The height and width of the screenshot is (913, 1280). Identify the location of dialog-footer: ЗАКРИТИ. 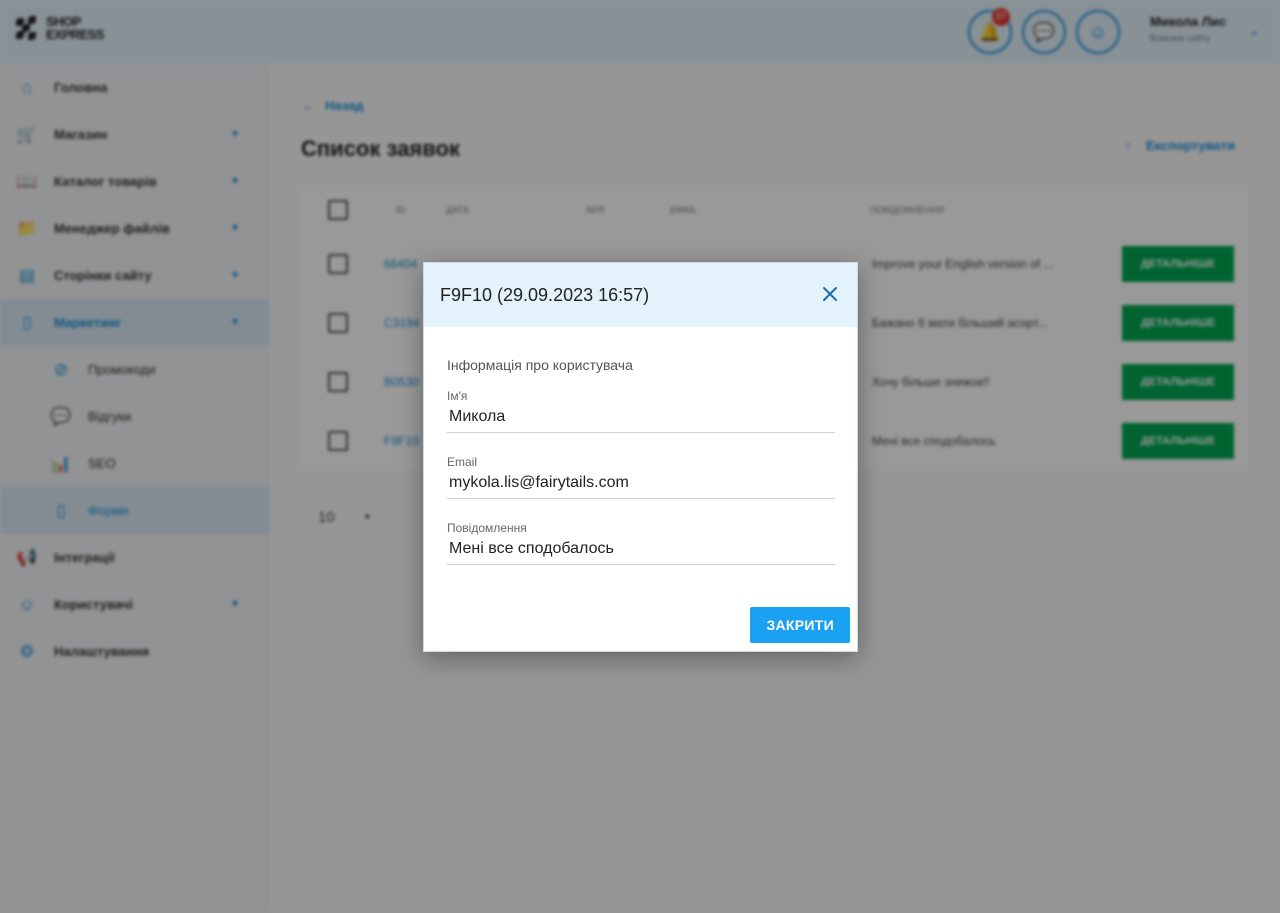
(800, 625).